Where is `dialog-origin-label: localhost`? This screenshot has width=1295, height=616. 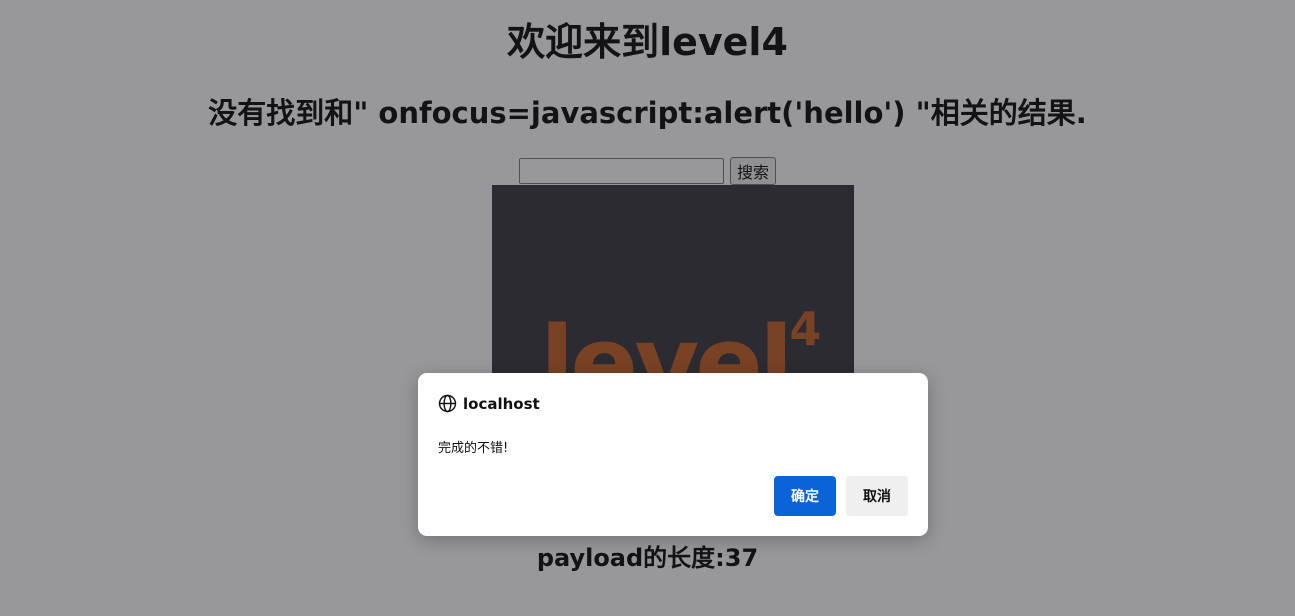 dialog-origin-label: localhost is located at coordinates (501, 403).